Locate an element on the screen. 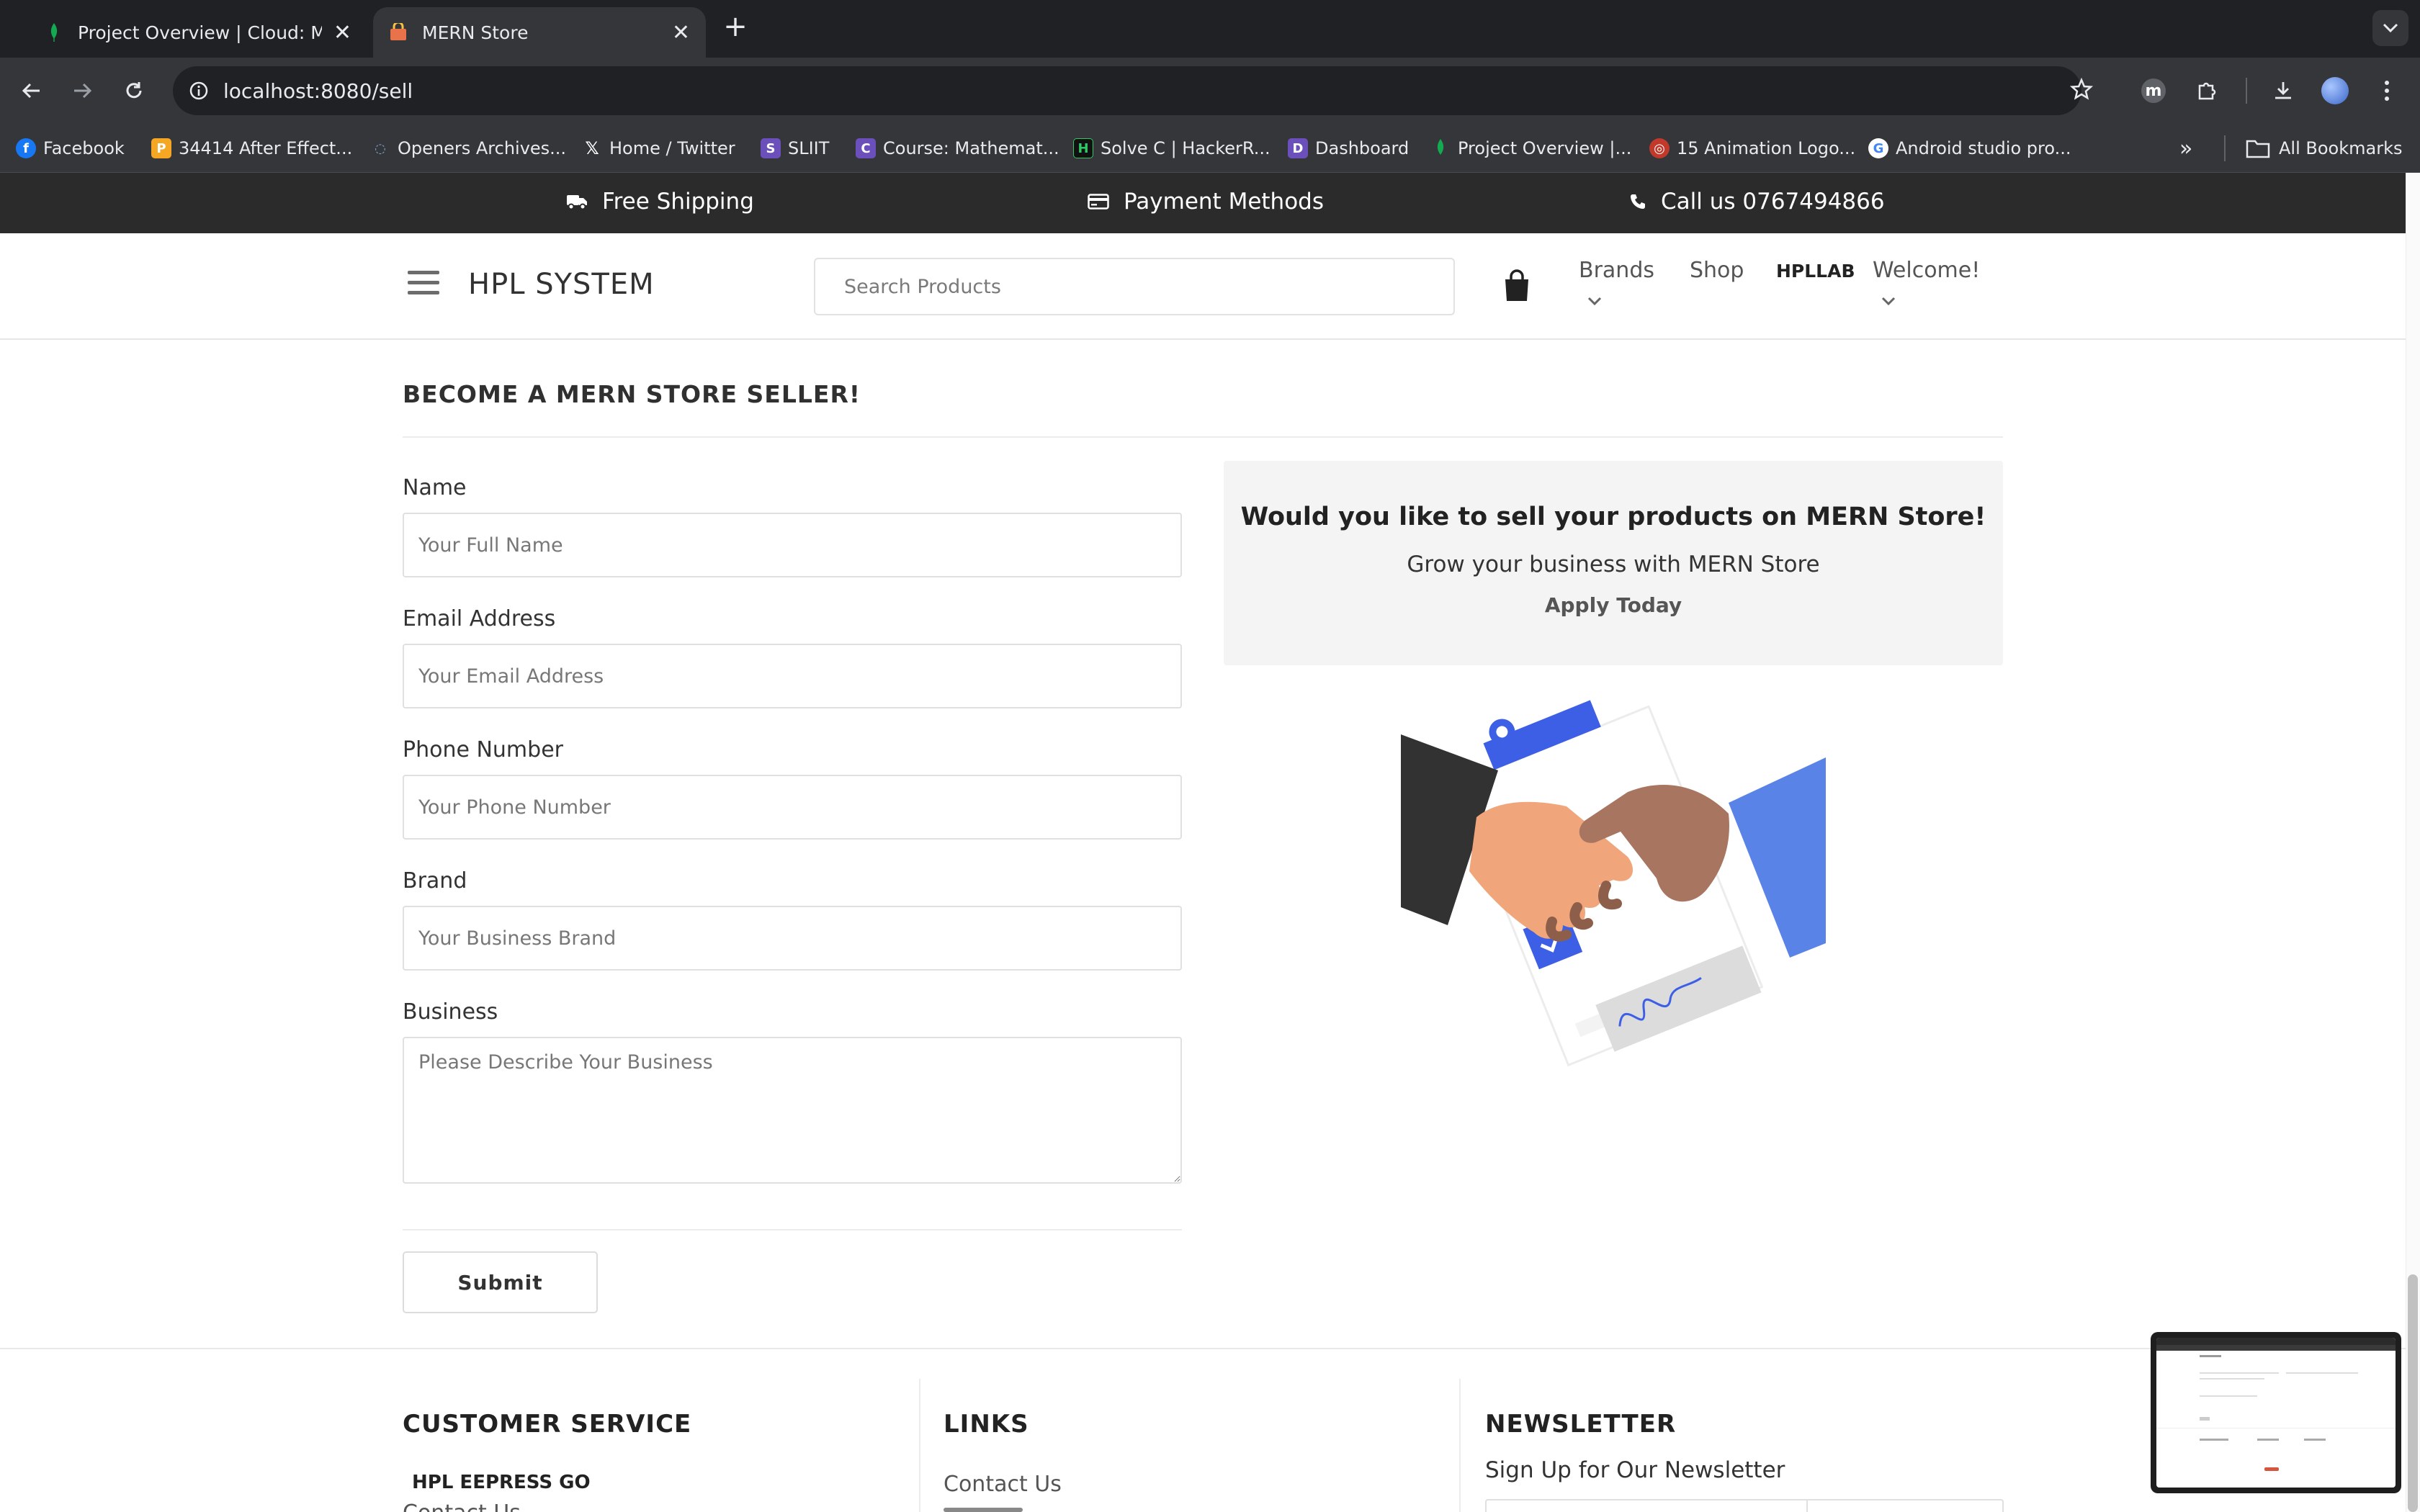  info-subtext: Grow your business with MERN Store is located at coordinates (1613, 564).